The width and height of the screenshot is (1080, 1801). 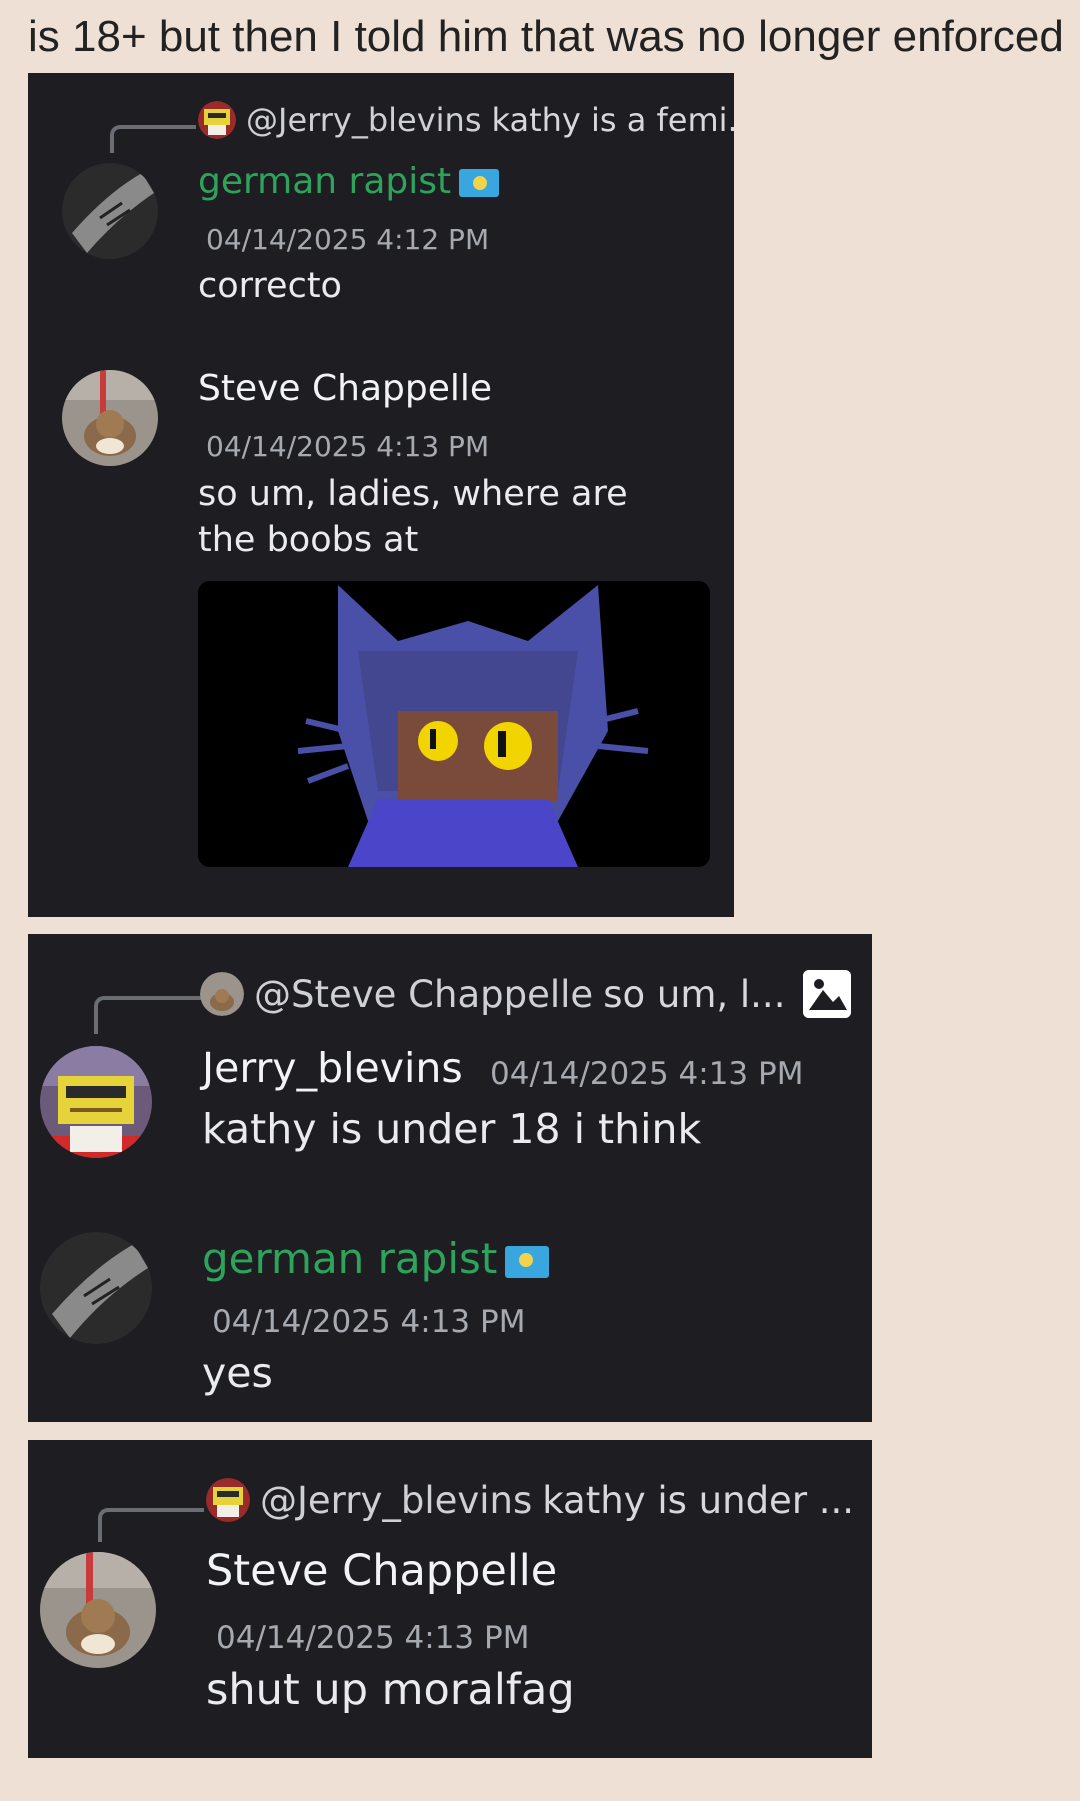 What do you see at coordinates (348, 239) in the screenshot?
I see `message-timestamp: 04/14/2025 4:12 PM` at bounding box center [348, 239].